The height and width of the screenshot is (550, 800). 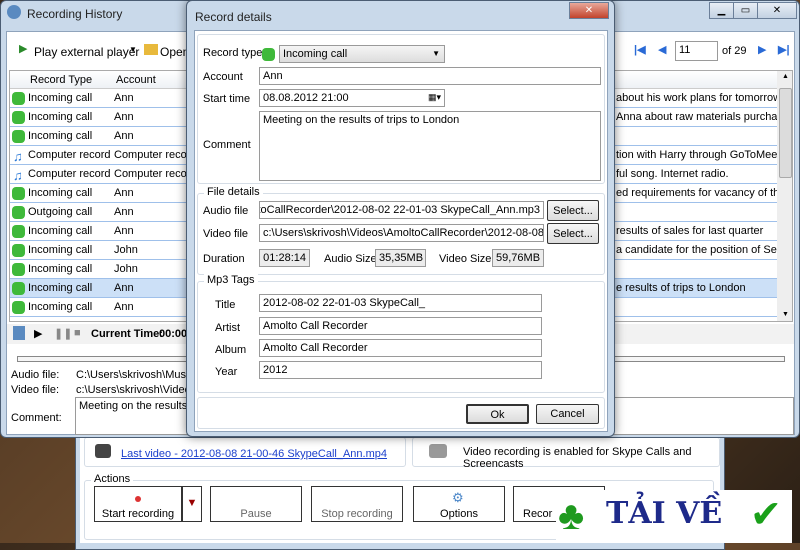 What do you see at coordinates (696, 51) in the screenshot?
I see `page-input: 11` at bounding box center [696, 51].